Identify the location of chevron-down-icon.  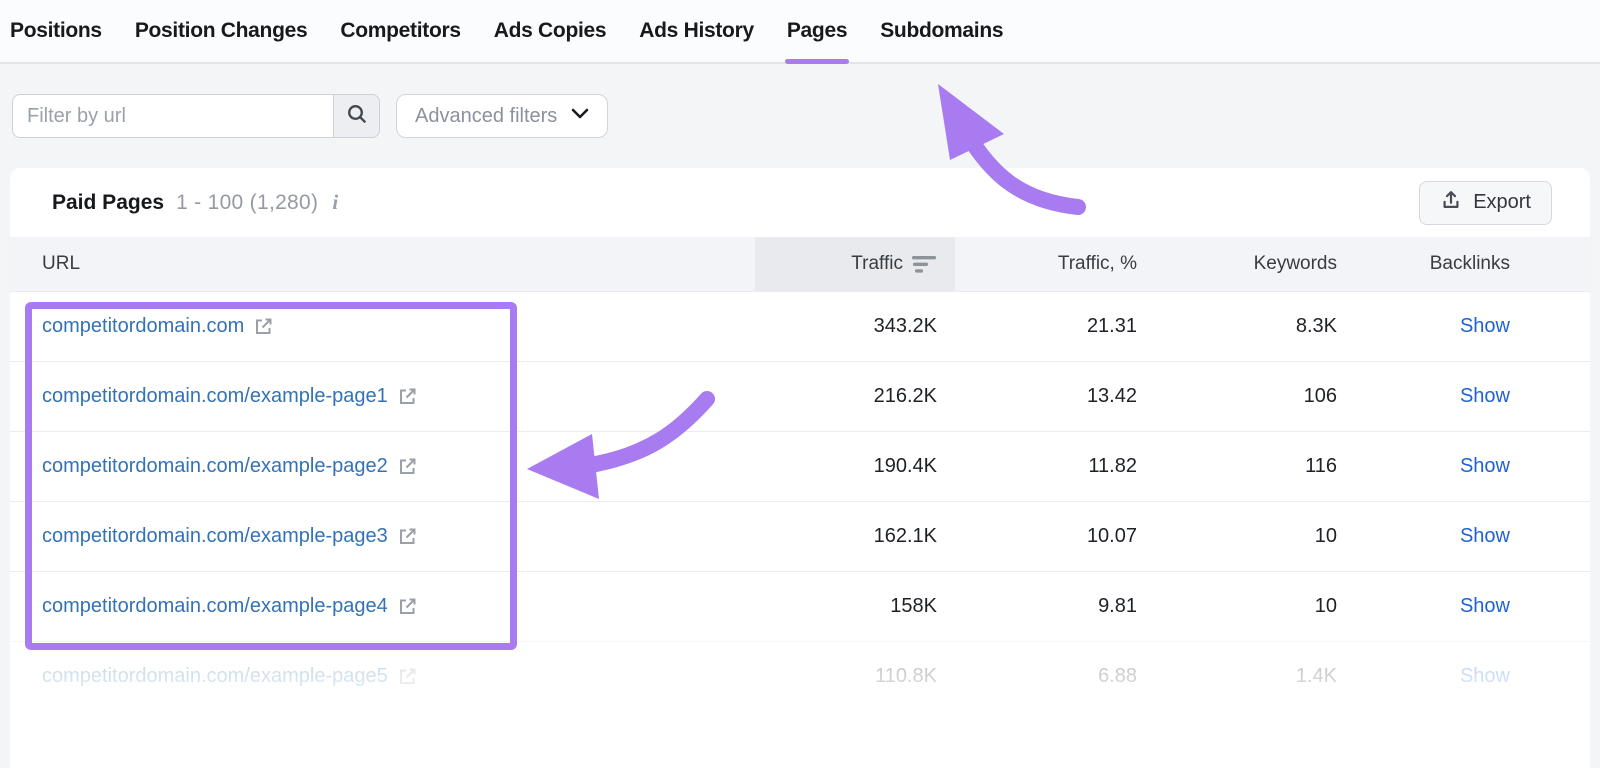
(580, 116).